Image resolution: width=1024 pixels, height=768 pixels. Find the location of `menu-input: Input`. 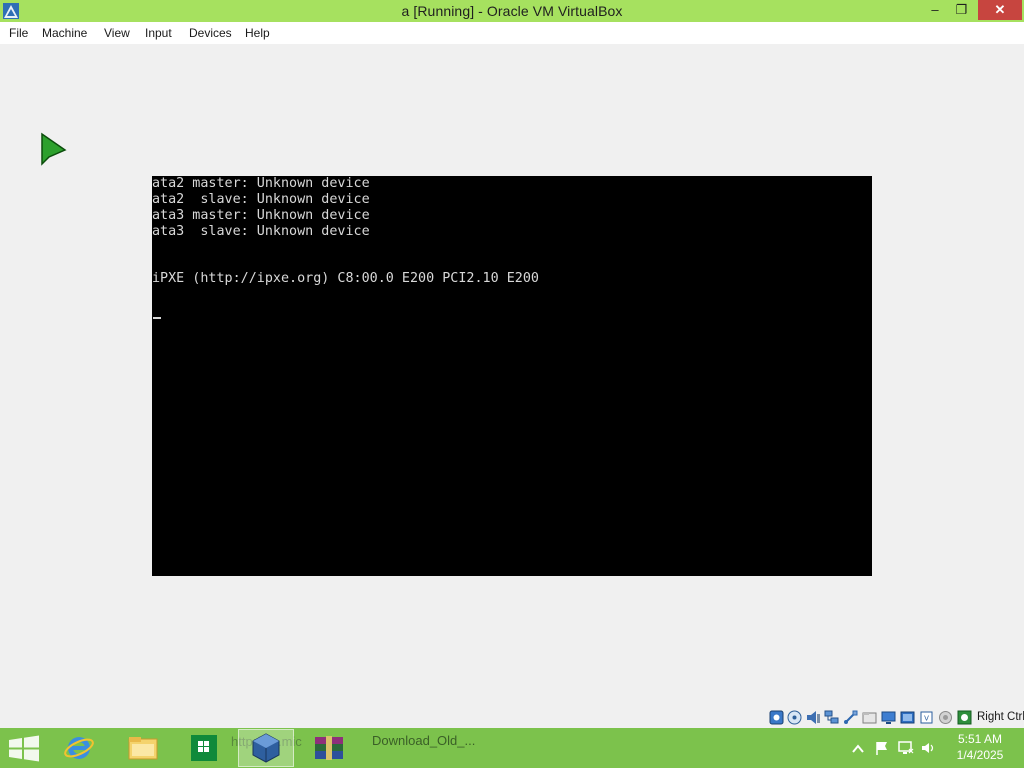

menu-input: Input is located at coordinates (158, 33).